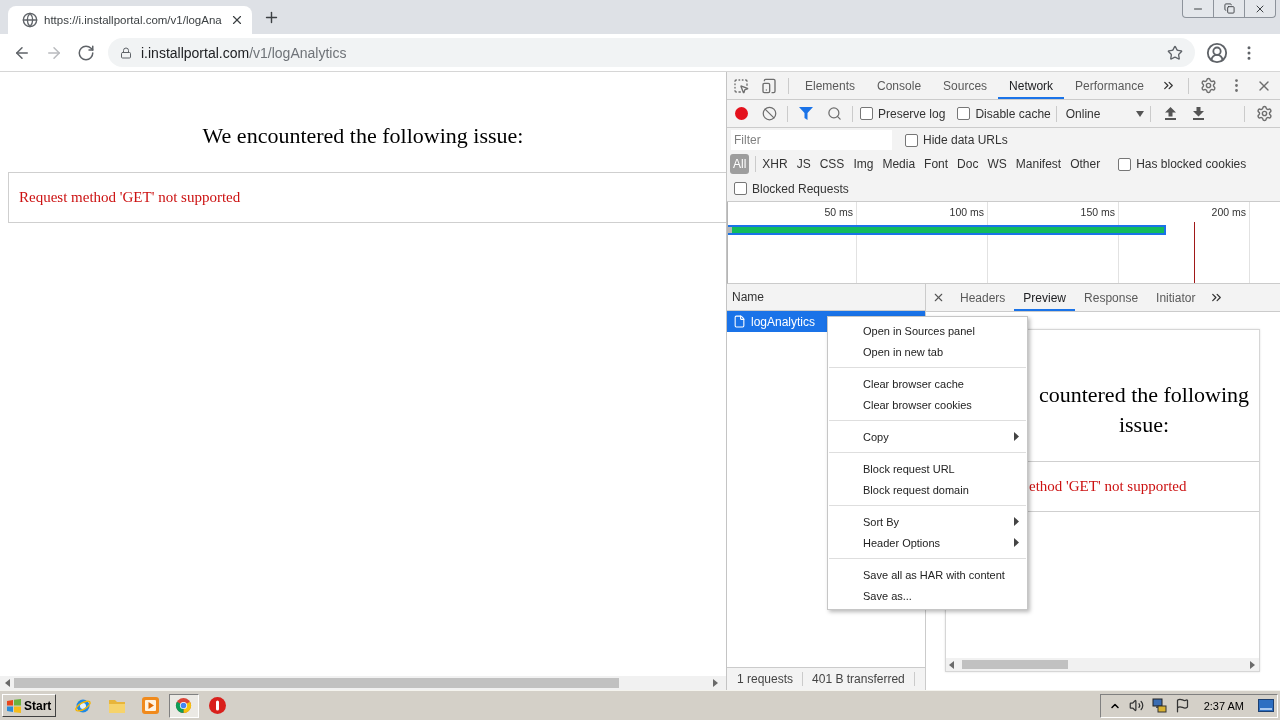 This screenshot has width=1280, height=720. Describe the element at coordinates (838, 212) in the screenshot. I see `tick-label: 50 ms` at that location.